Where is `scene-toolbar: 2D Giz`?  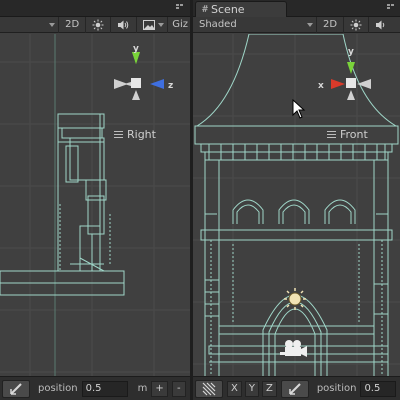
scene-toolbar: 2D Giz is located at coordinates (95, 24).